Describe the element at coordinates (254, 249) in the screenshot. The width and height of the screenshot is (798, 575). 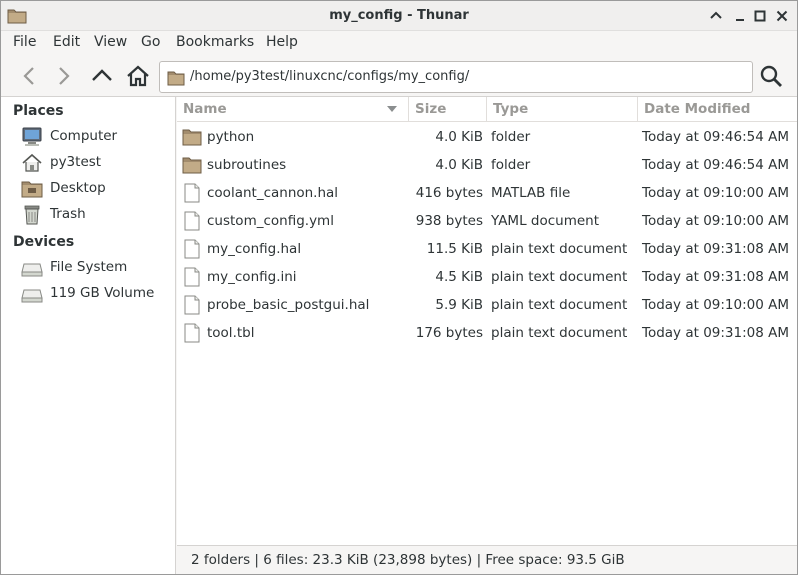
I see `file-name: my_config.hal` at that location.